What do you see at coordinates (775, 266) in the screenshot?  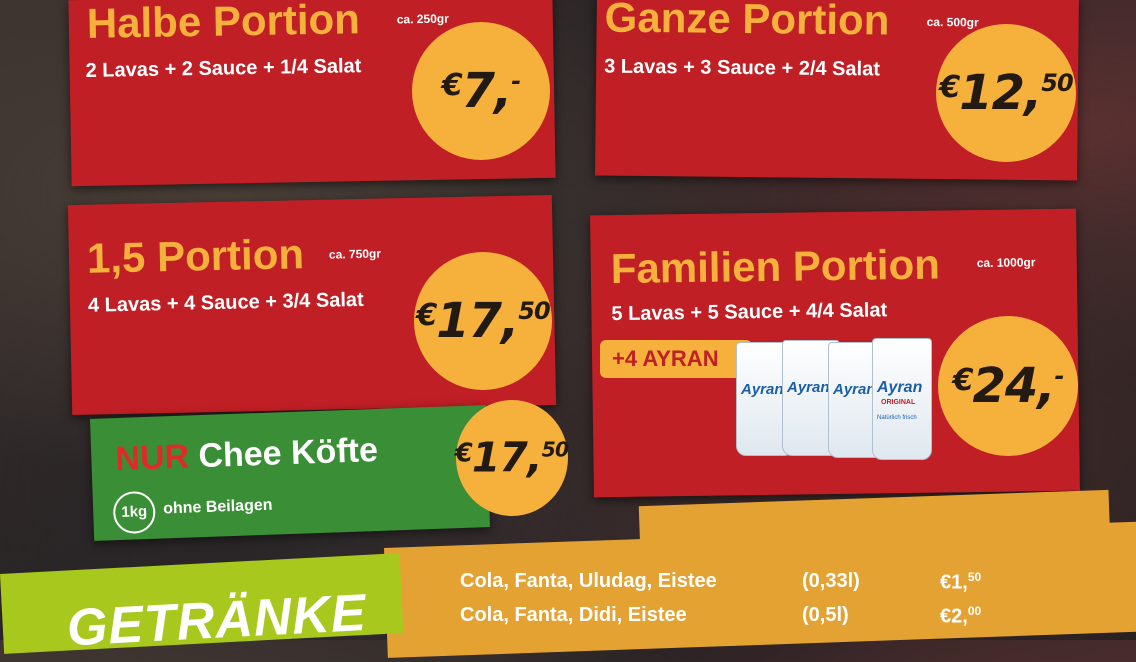 I see `familien-portion-title: Familien Portion` at bounding box center [775, 266].